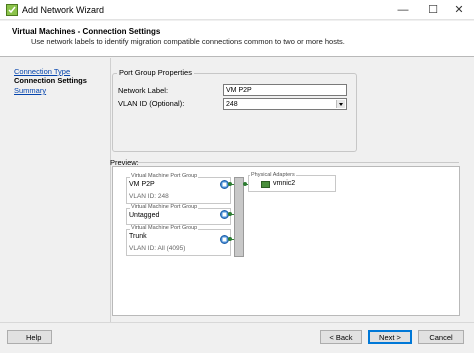 This screenshot has height=353, width=474. Describe the element at coordinates (265, 184) in the screenshot. I see `network-adapter-icon` at that location.